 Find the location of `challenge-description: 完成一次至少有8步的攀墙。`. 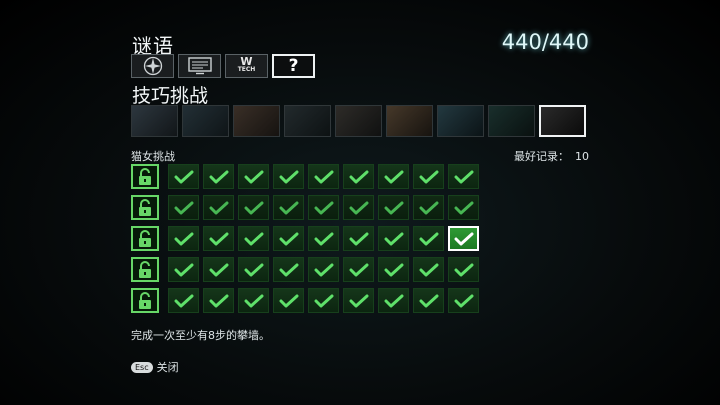

challenge-description: 完成一次至少有8步的攀墙。 is located at coordinates (200, 335).